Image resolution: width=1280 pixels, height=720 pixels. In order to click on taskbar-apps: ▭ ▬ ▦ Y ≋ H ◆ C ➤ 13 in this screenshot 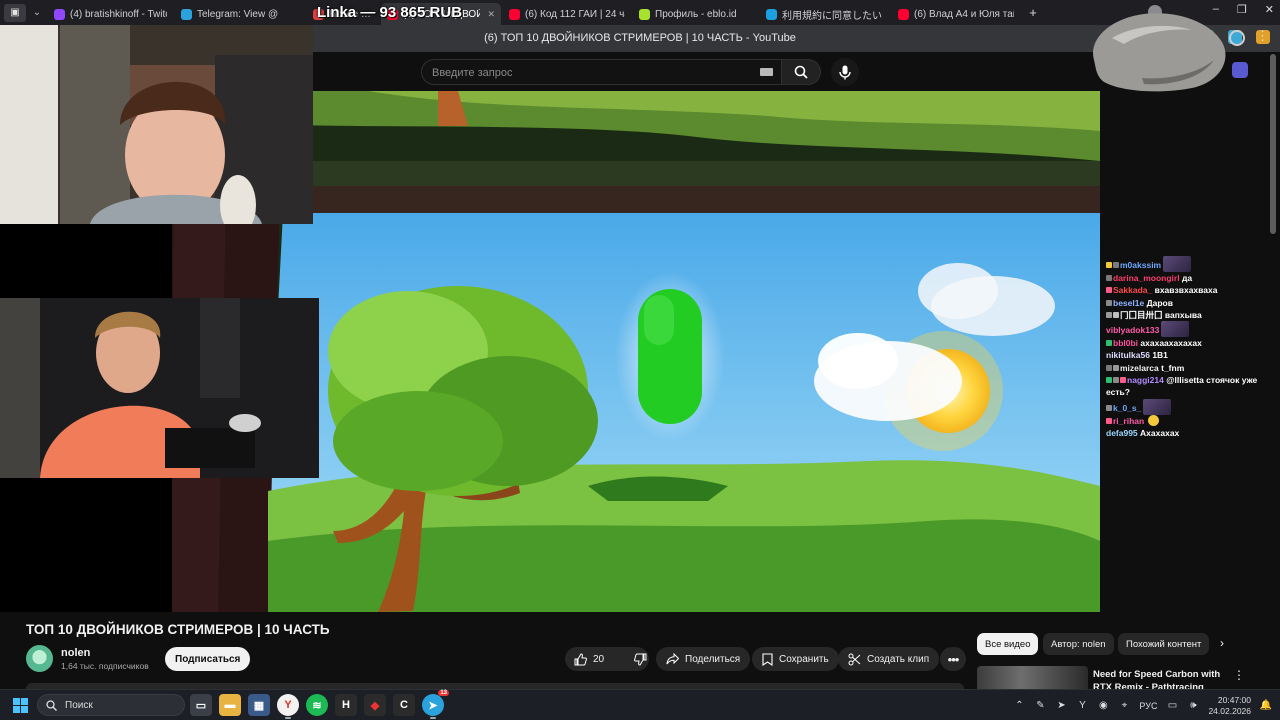, I will do `click(319, 704)`.